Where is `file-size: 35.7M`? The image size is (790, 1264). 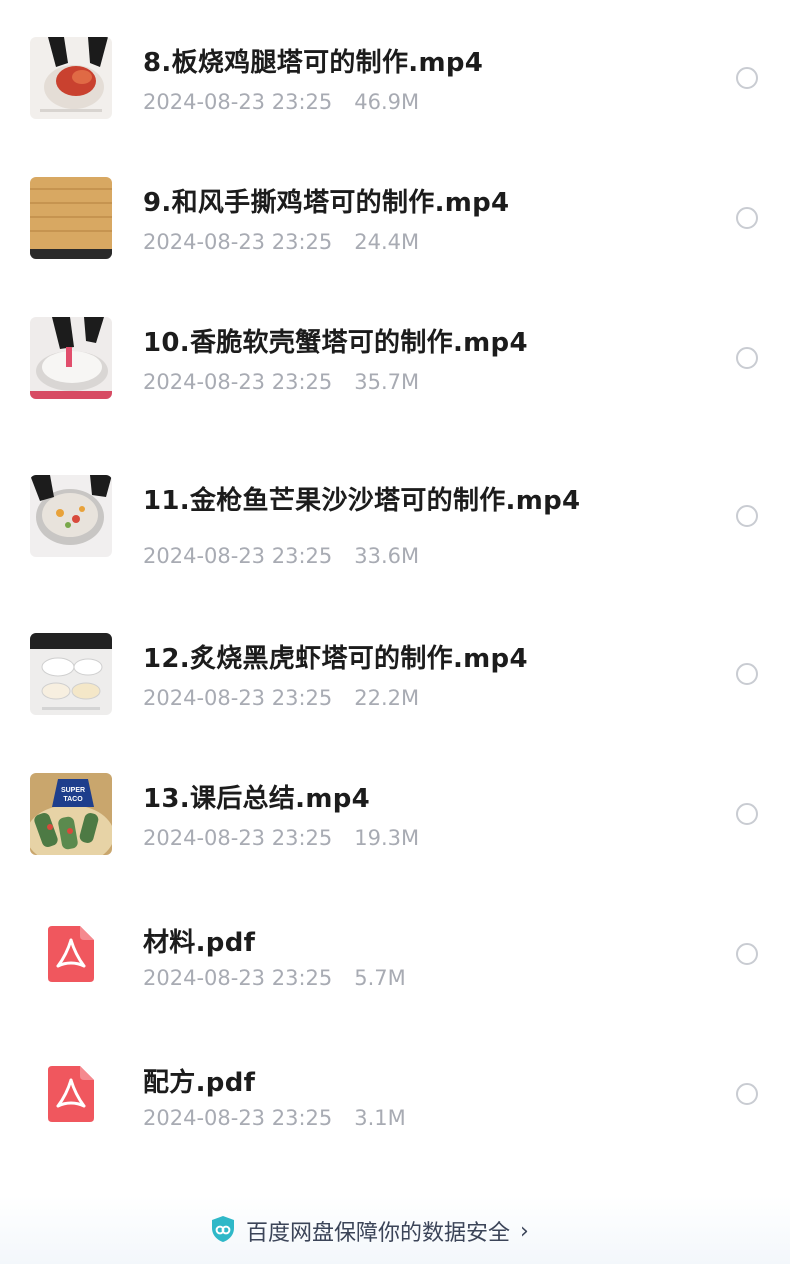 file-size: 35.7M is located at coordinates (387, 382).